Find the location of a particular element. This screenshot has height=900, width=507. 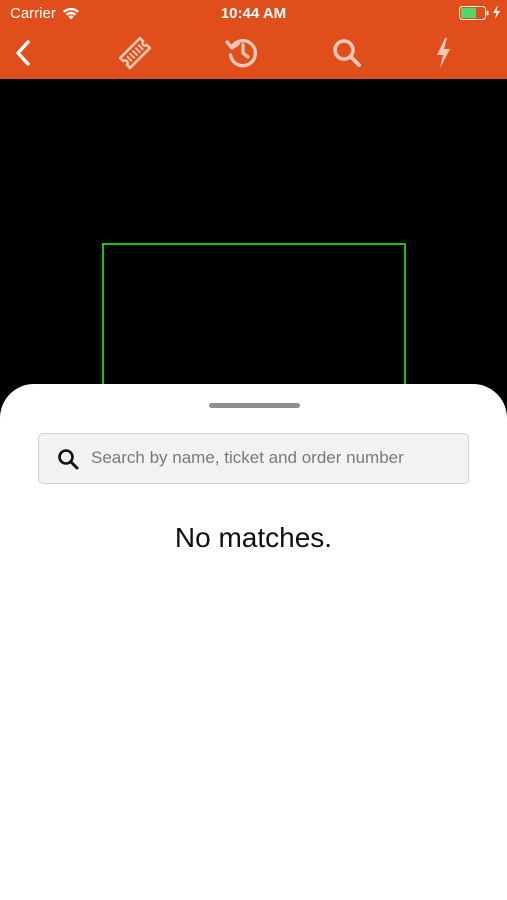

clock: 10:44 AM is located at coordinates (253, 13).